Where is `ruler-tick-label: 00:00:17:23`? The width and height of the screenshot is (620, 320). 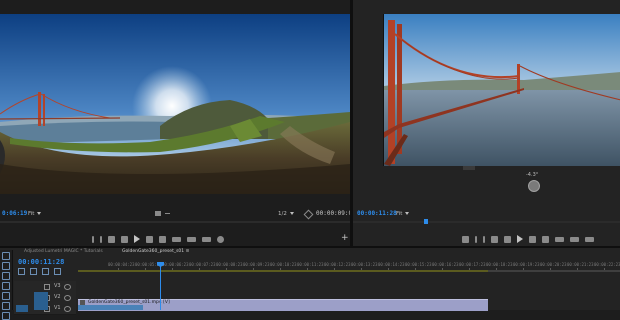
ruler-tick-label: 00:00:17:23 is located at coordinates (472, 264).